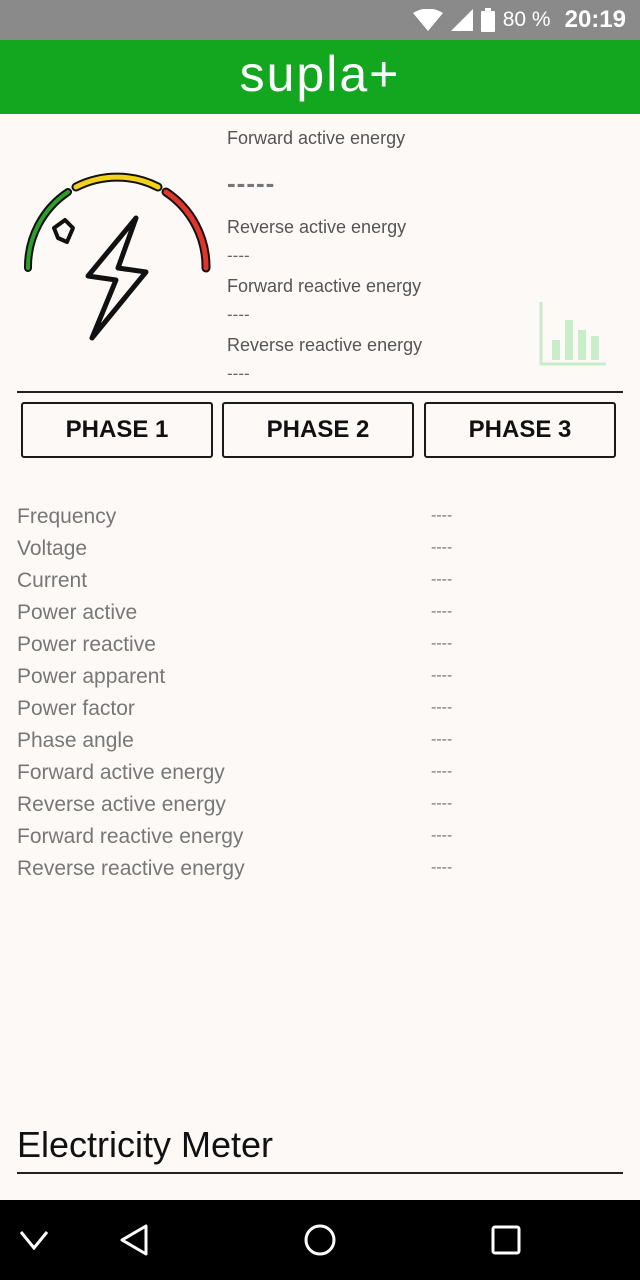 The width and height of the screenshot is (640, 1280). I want to click on tab-phase-2: PHASE 2, so click(318, 430).